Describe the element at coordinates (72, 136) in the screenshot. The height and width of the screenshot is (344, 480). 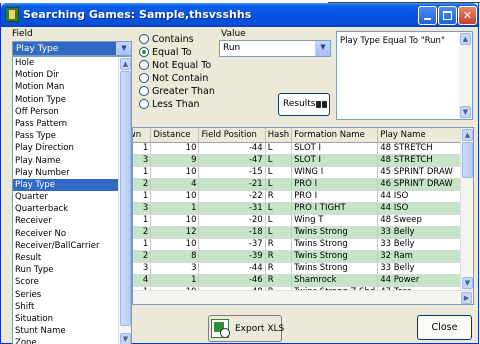
I see `field-option: Pass Type` at that location.